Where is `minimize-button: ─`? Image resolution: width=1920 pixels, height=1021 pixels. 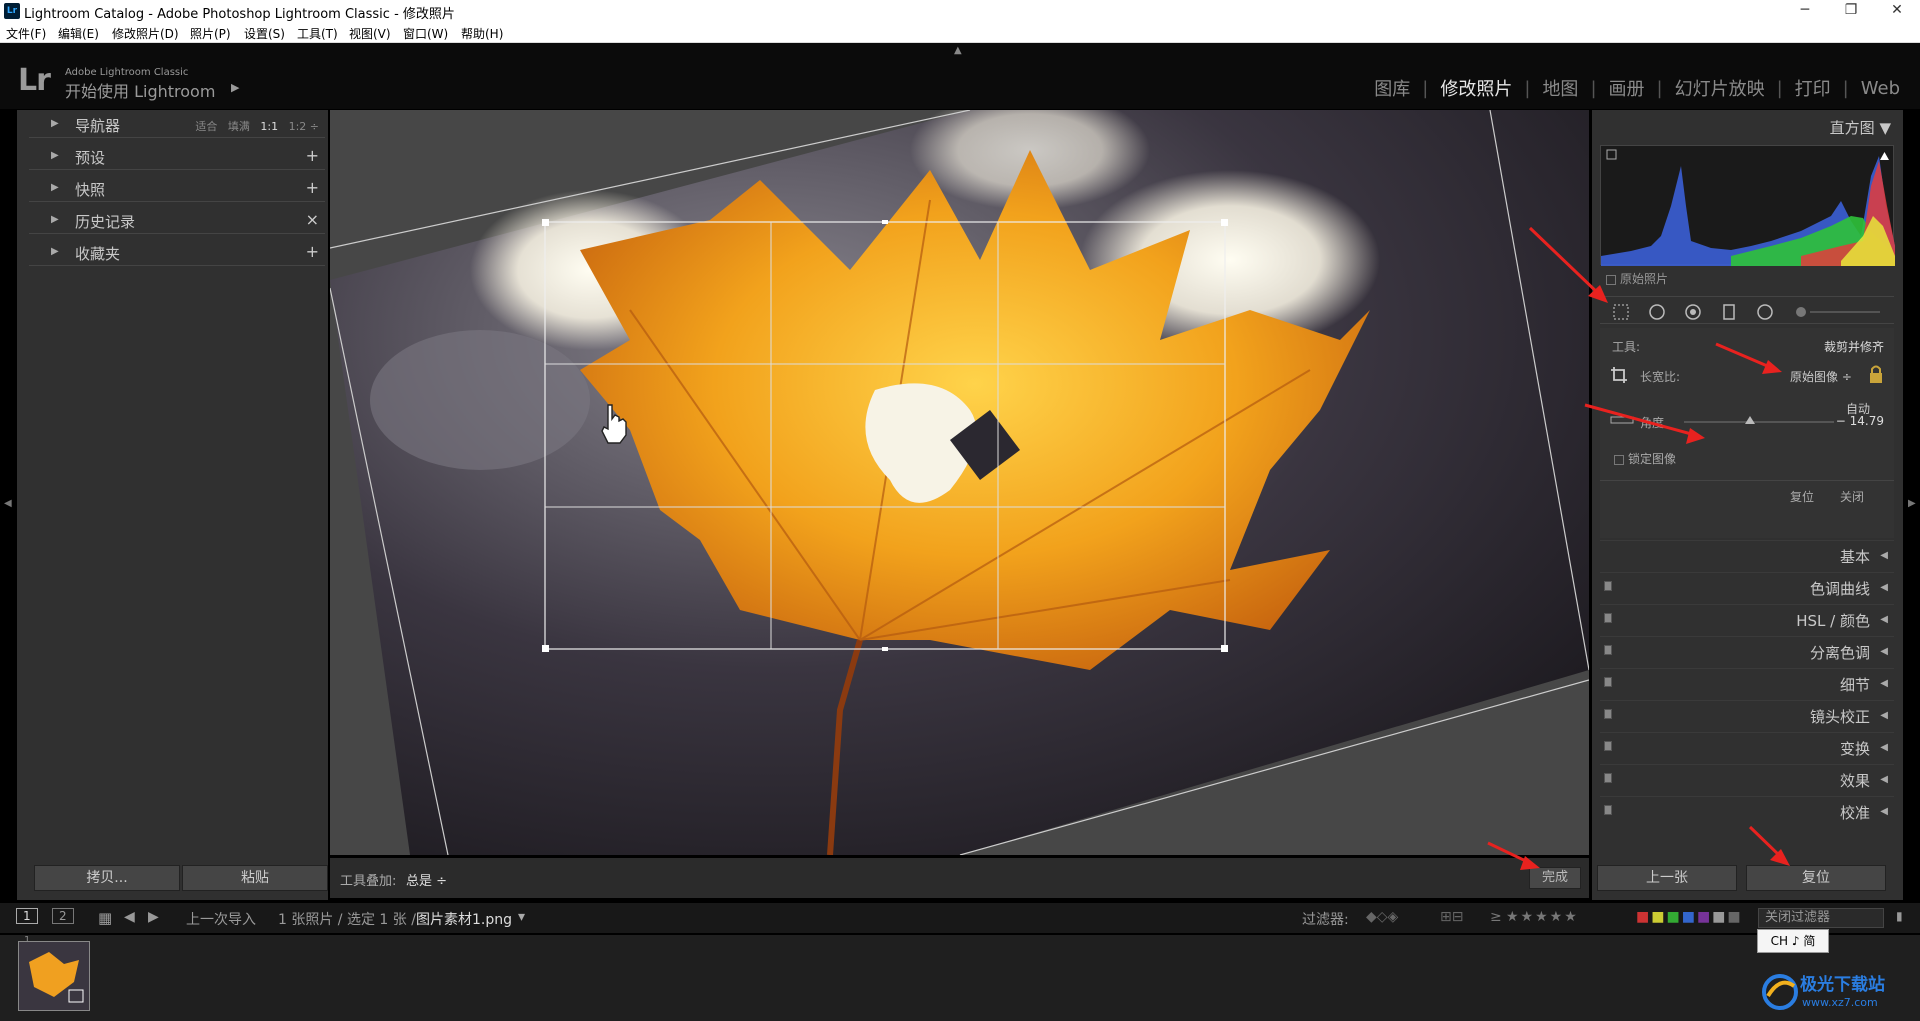
minimize-button: ─ is located at coordinates (1805, 11).